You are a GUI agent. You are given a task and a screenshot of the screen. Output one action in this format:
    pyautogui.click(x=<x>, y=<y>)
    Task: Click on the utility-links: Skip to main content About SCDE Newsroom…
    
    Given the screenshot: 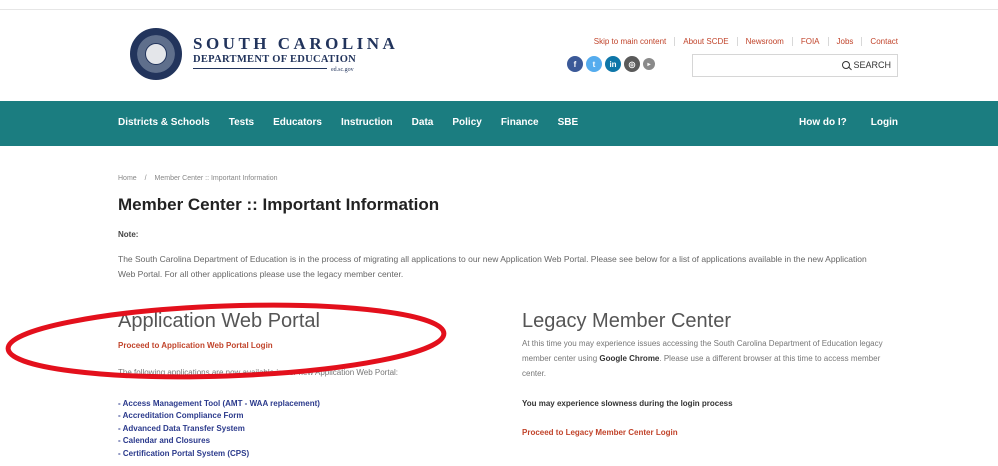 What is the action you would take?
    pyautogui.click(x=746, y=41)
    